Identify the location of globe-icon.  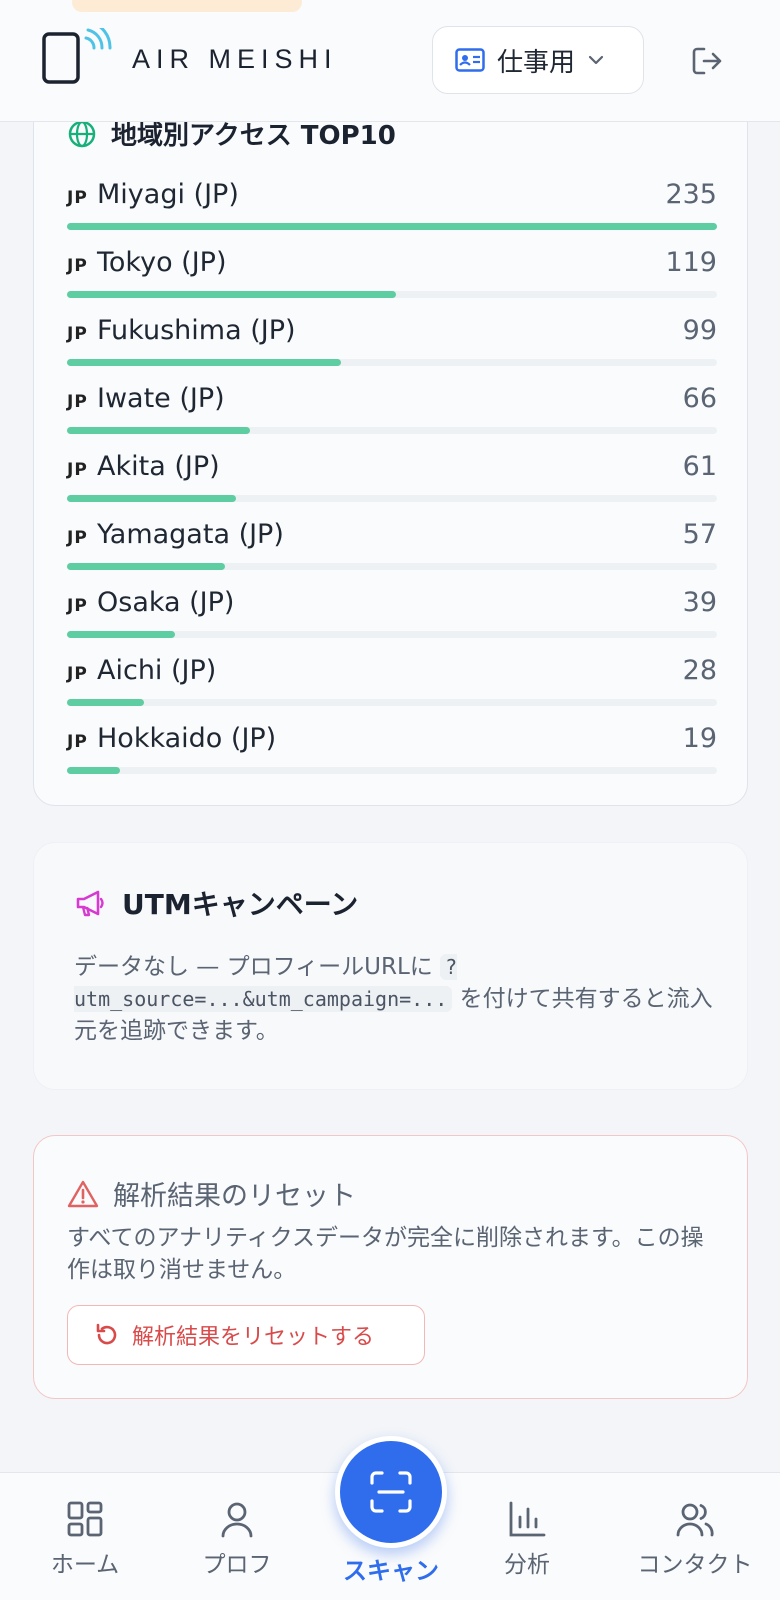
(82, 133).